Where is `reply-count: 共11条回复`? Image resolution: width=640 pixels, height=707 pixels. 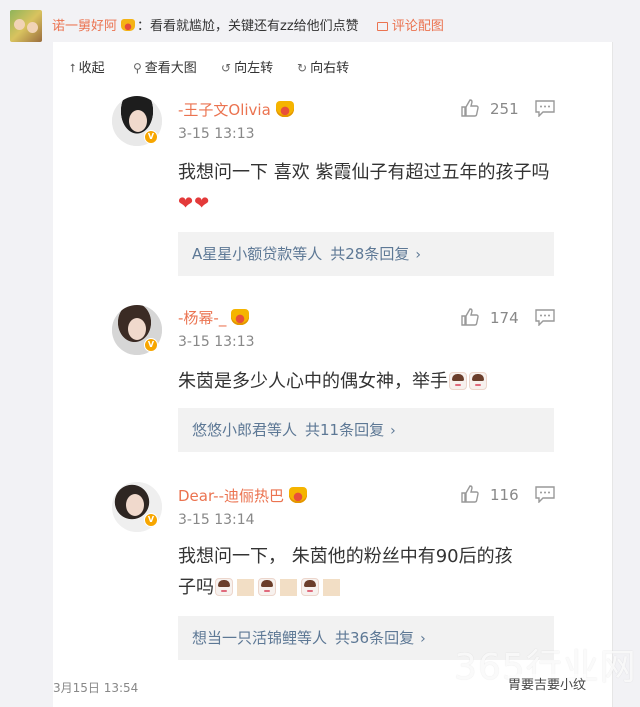 reply-count: 共11条回复 is located at coordinates (345, 430).